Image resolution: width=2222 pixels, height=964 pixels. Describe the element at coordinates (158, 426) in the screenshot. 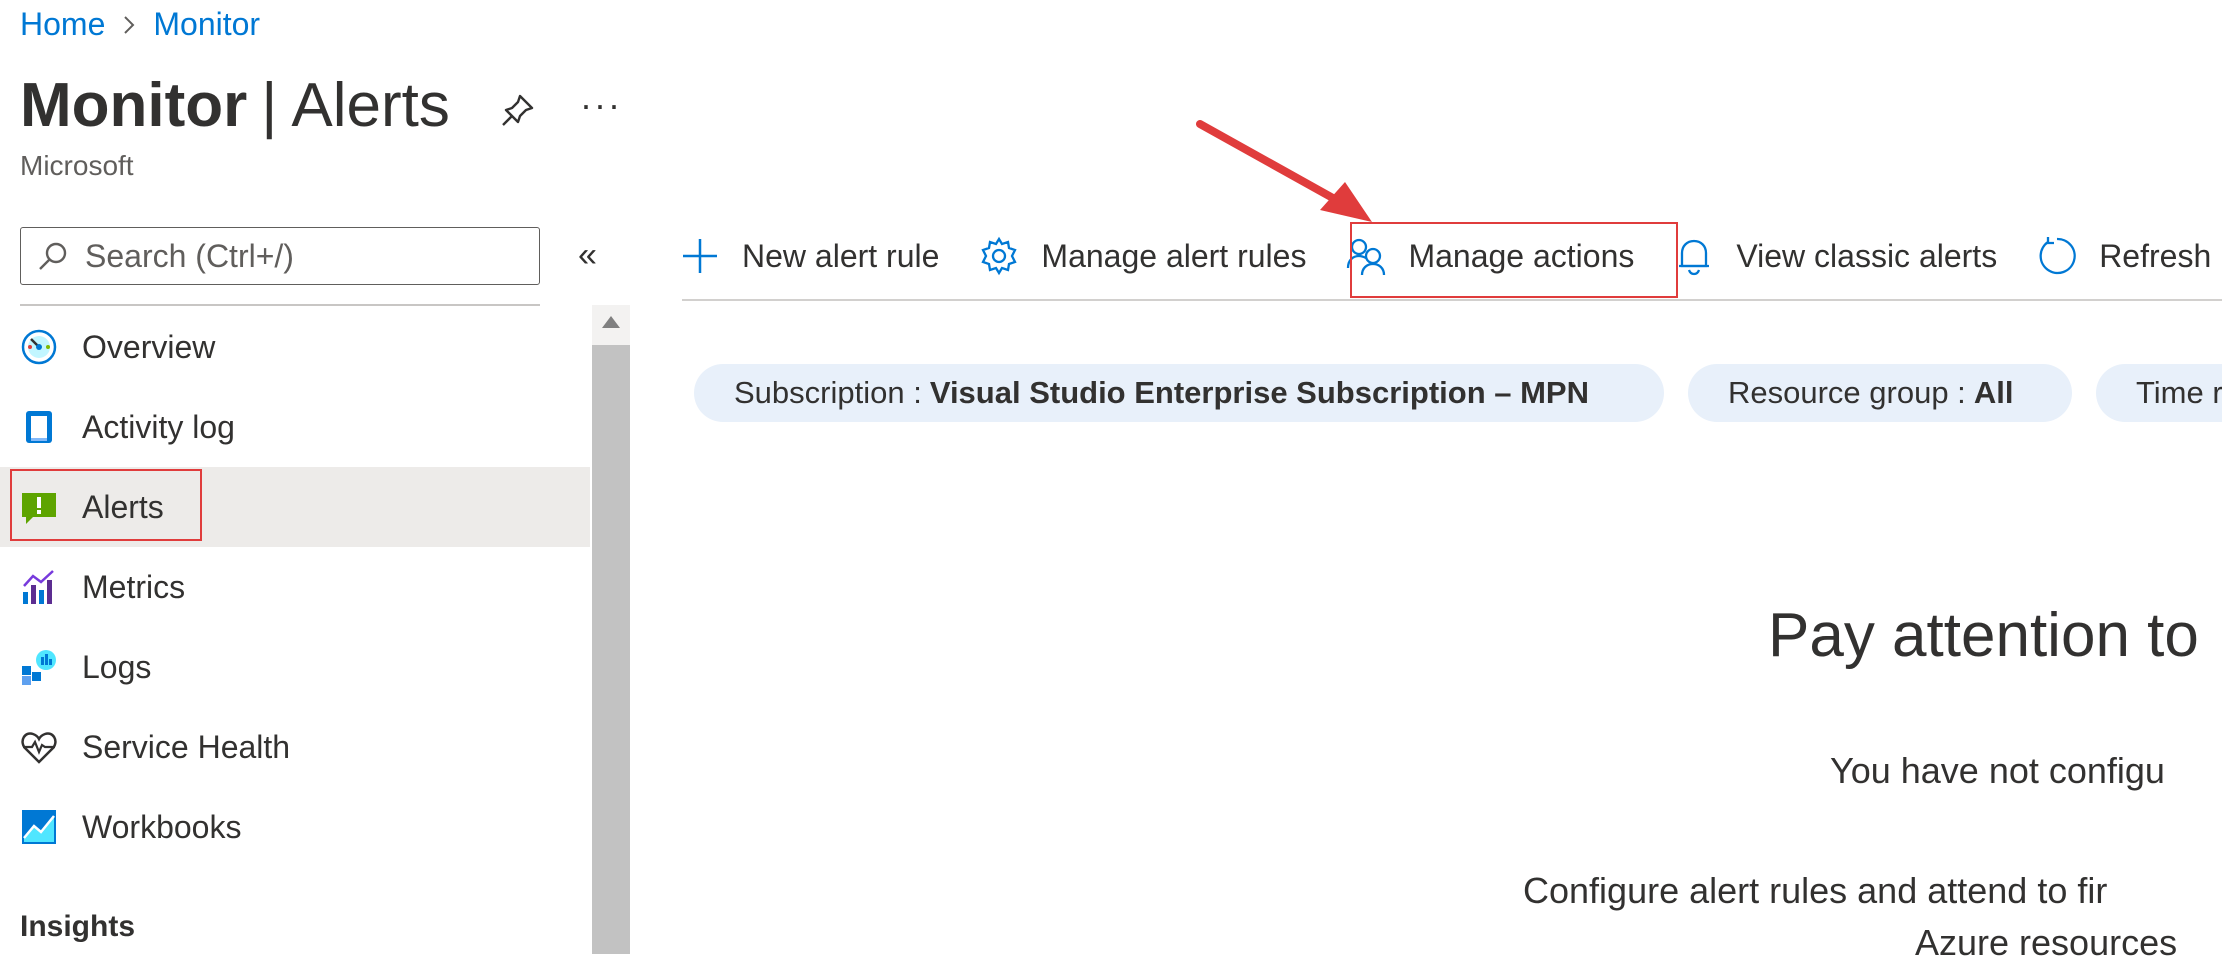

I see `sidebar-item-label: Activity log` at that location.